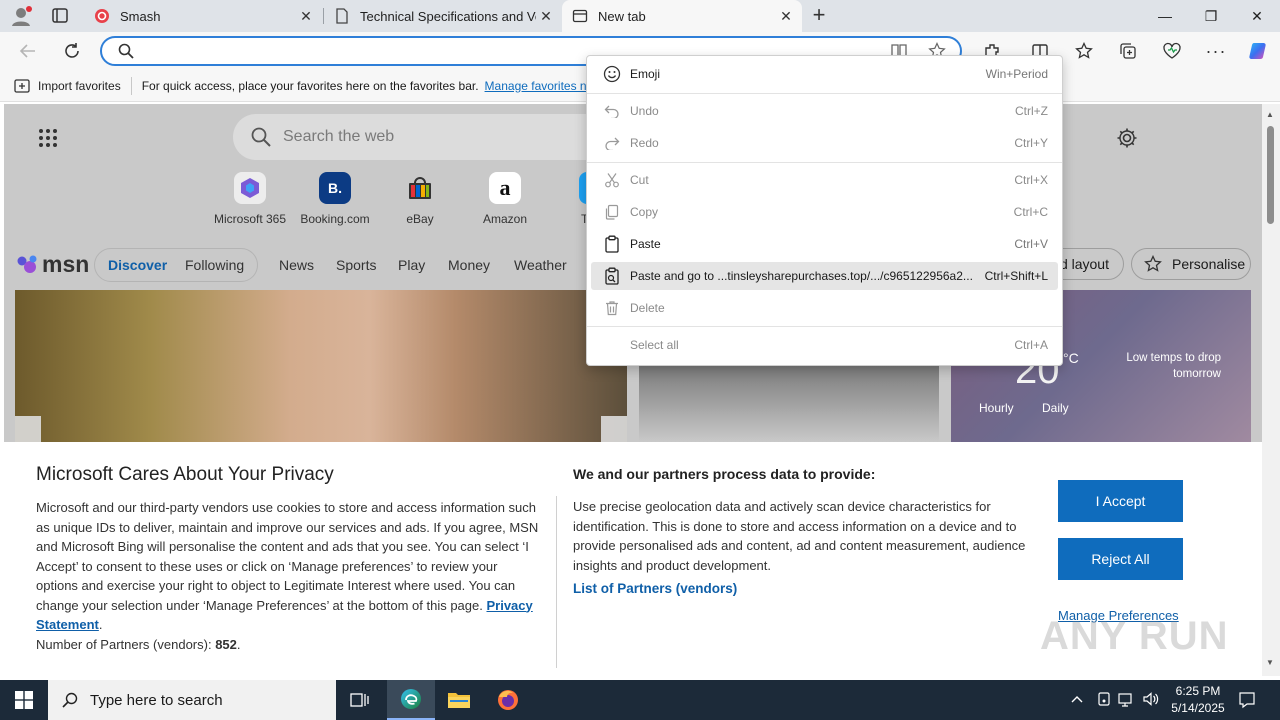 The width and height of the screenshot is (1280, 720). Describe the element at coordinates (612, 212) in the screenshot. I see `copy-icon` at that location.